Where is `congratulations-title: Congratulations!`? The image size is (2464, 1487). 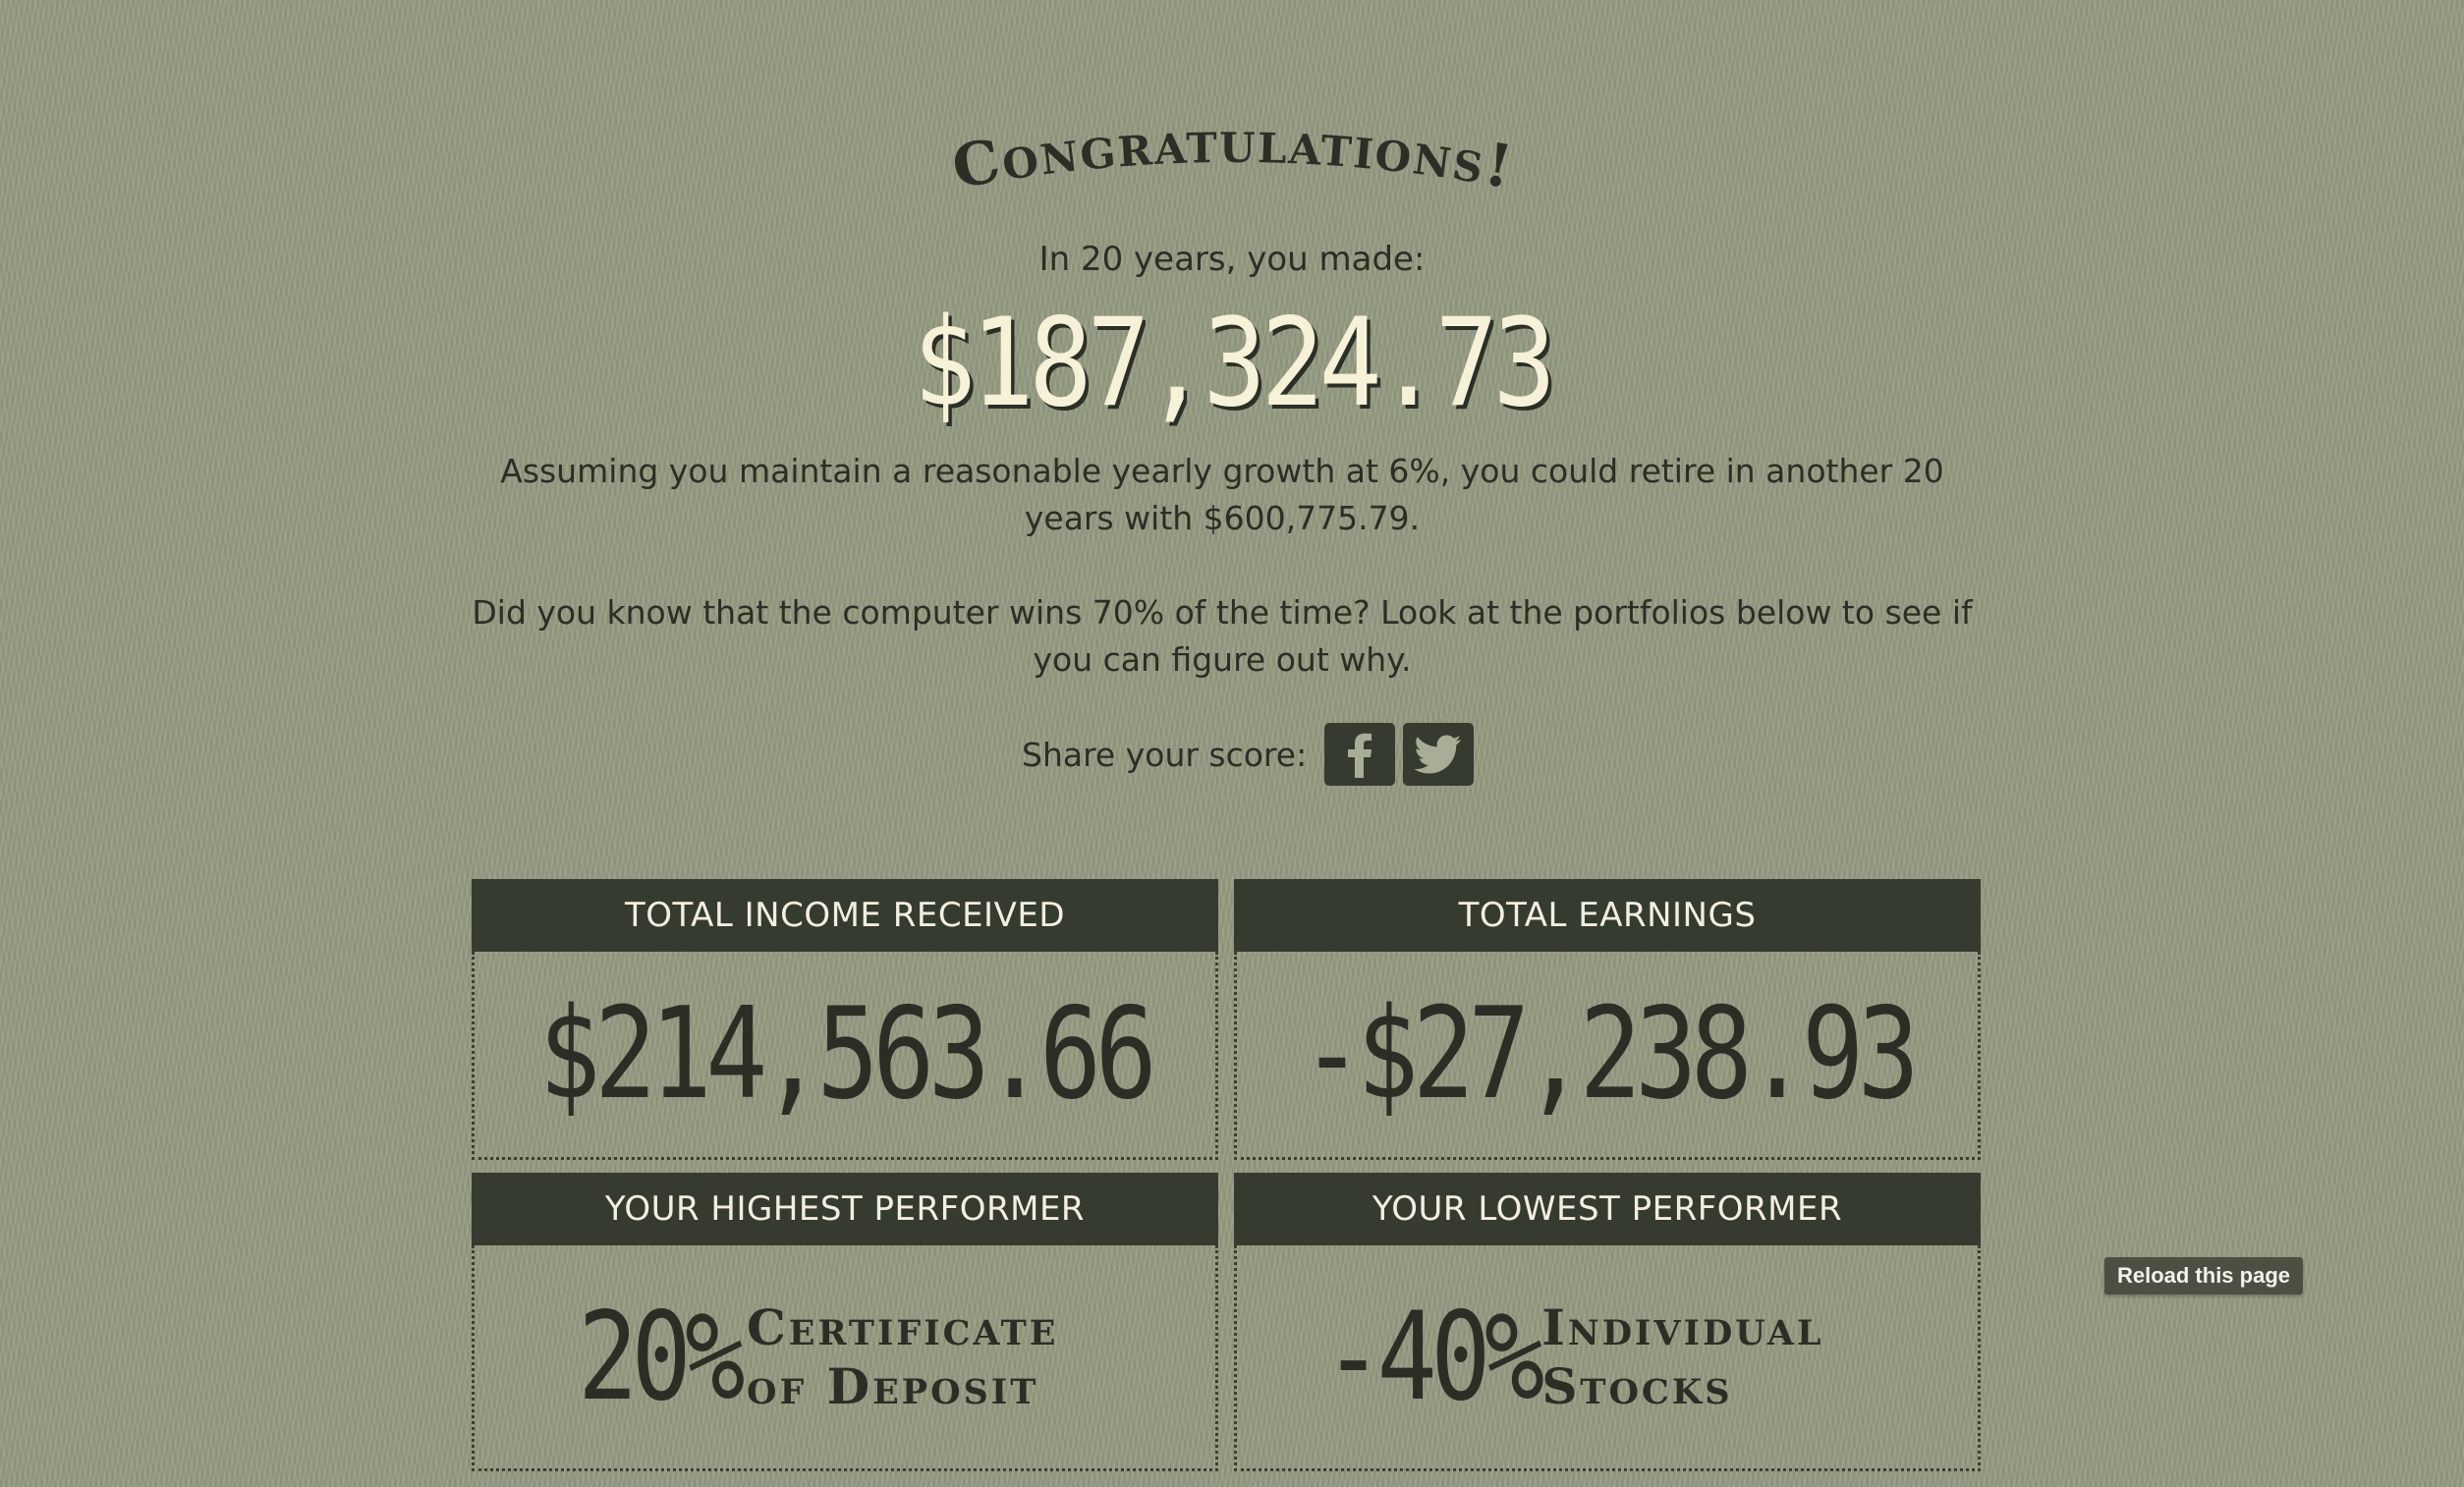 congratulations-title: Congratulations! is located at coordinates (1233, 155).